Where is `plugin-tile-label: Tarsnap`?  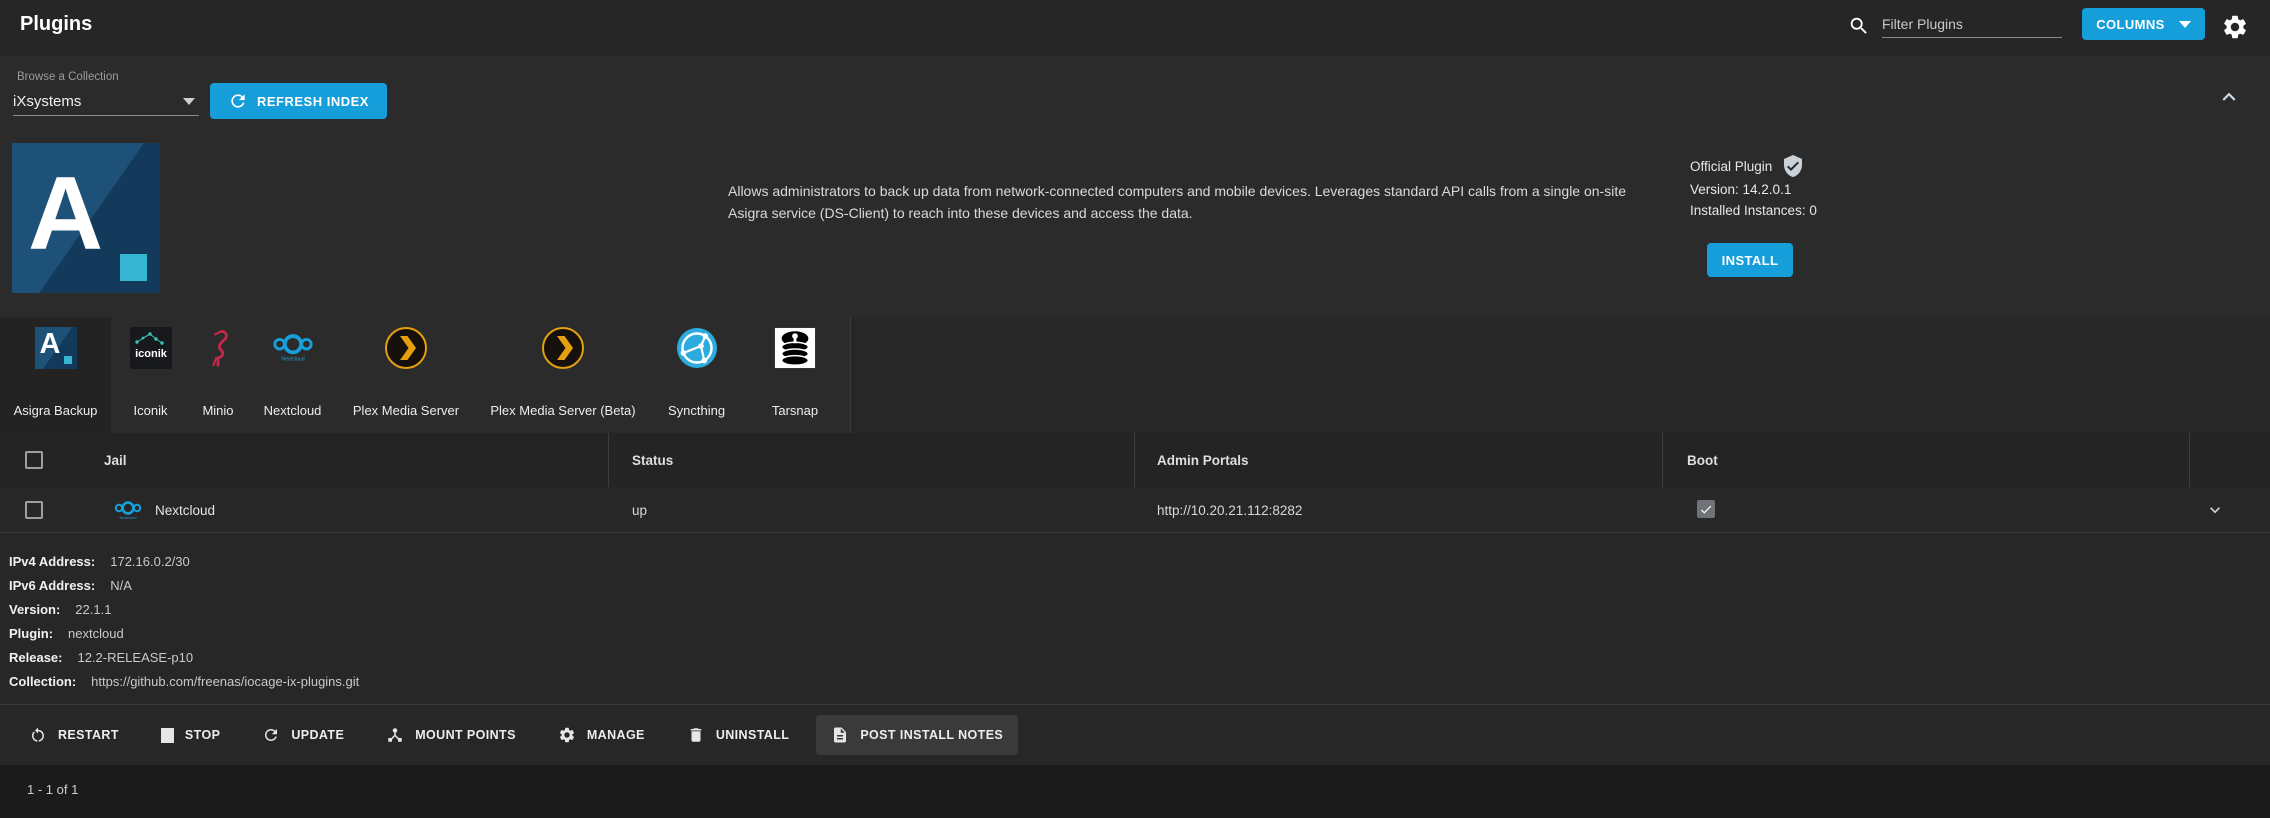
plugin-tile-label: Tarsnap is located at coordinates (795, 410).